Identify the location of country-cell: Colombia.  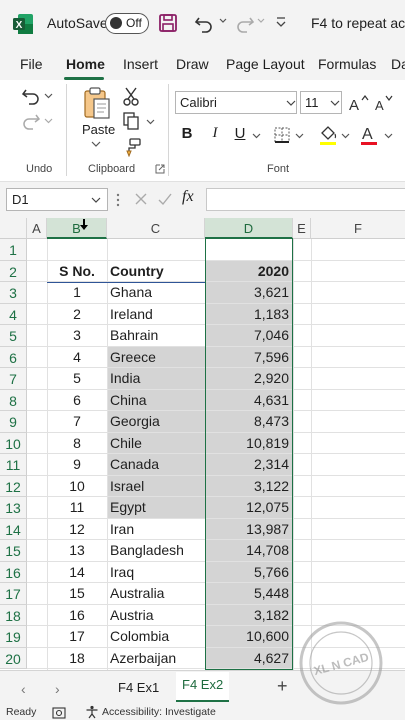
(139, 636).